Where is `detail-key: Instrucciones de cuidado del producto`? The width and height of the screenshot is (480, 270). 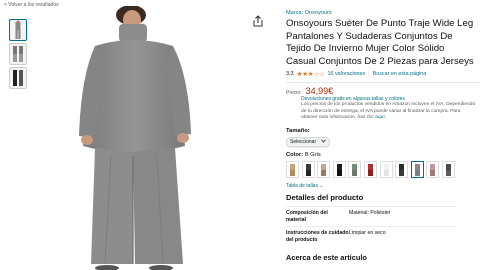 detail-key: Instrucciones de cuidado del producto is located at coordinates (317, 236).